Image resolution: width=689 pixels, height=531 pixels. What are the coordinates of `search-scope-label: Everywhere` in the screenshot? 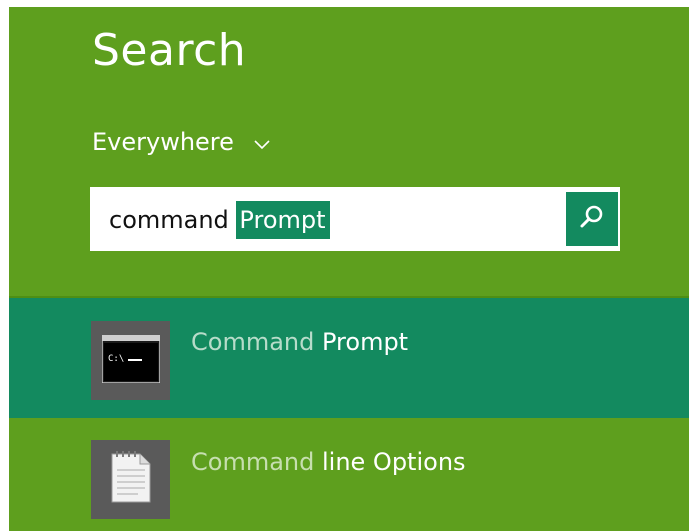 It's located at (163, 142).